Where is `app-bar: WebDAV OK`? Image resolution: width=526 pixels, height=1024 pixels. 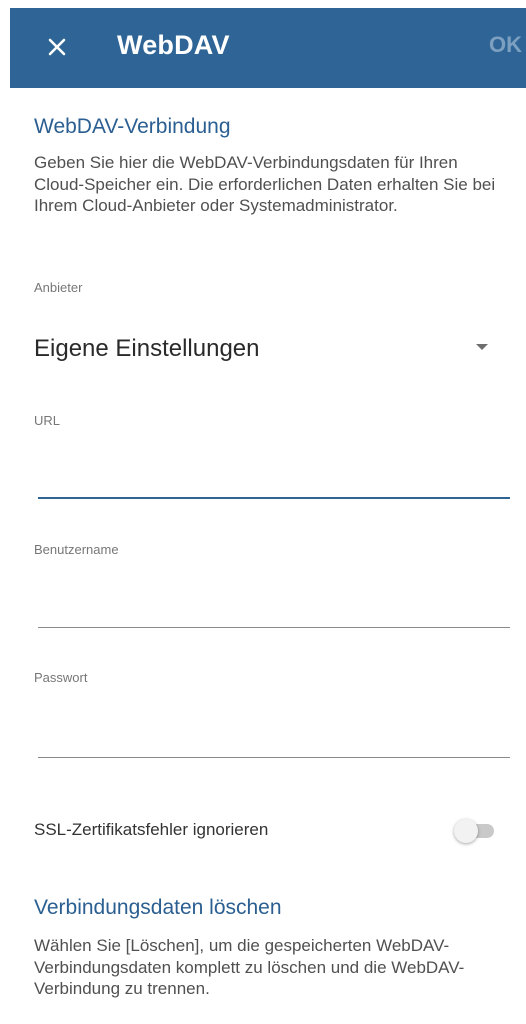
app-bar: WebDAV OK is located at coordinates (268, 48).